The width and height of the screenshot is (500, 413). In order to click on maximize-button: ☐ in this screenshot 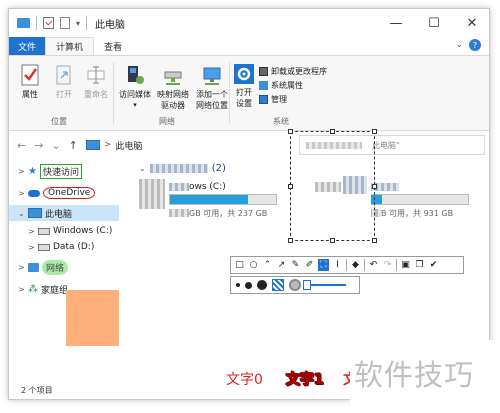, I will do `click(434, 23)`.